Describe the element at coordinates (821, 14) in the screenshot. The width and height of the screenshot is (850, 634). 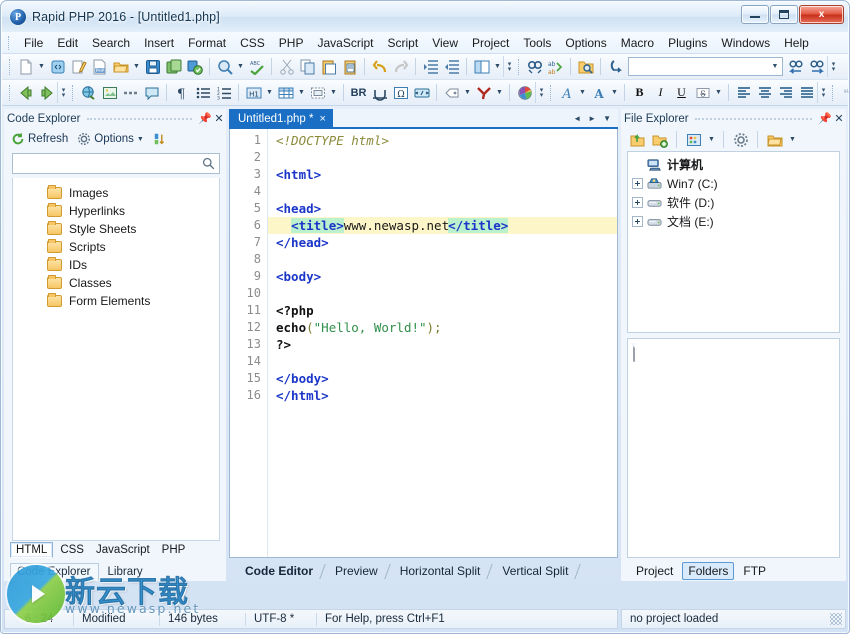
I see `close-button: x` at that location.